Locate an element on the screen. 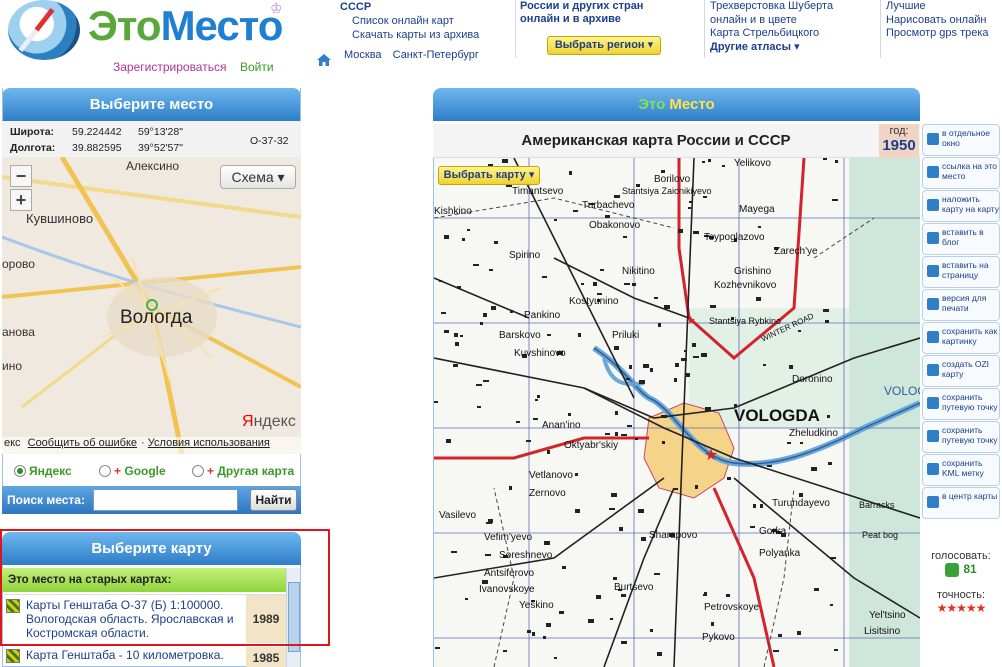 The width and height of the screenshot is (1002, 667). map-tool-button: наложить карту на карту is located at coordinates (961, 206).